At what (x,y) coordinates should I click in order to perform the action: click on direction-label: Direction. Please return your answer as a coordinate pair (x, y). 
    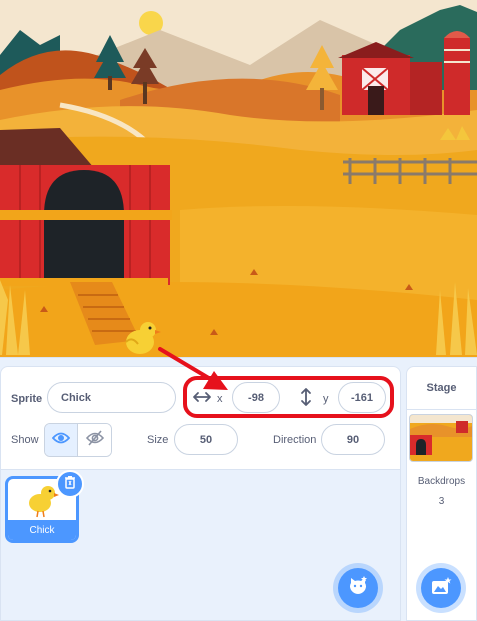
    Looking at the image, I should click on (295, 440).